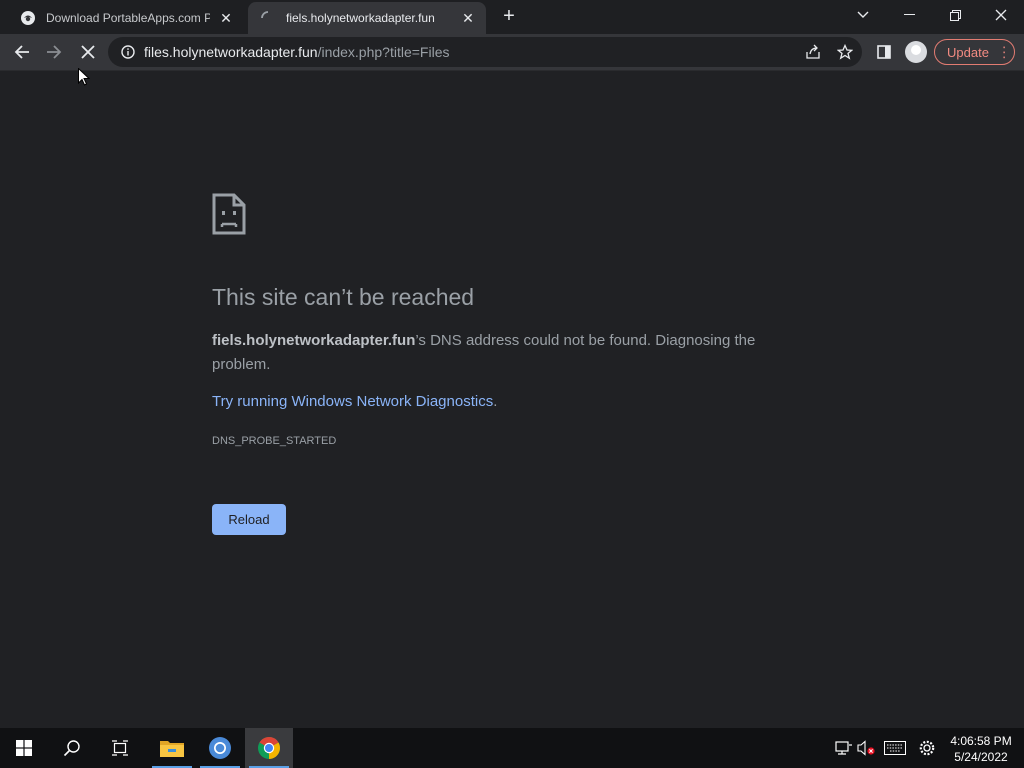  Describe the element at coordinates (512, 748) in the screenshot. I see `taskbar: 4:06:58 PM 5/24/2022` at that location.